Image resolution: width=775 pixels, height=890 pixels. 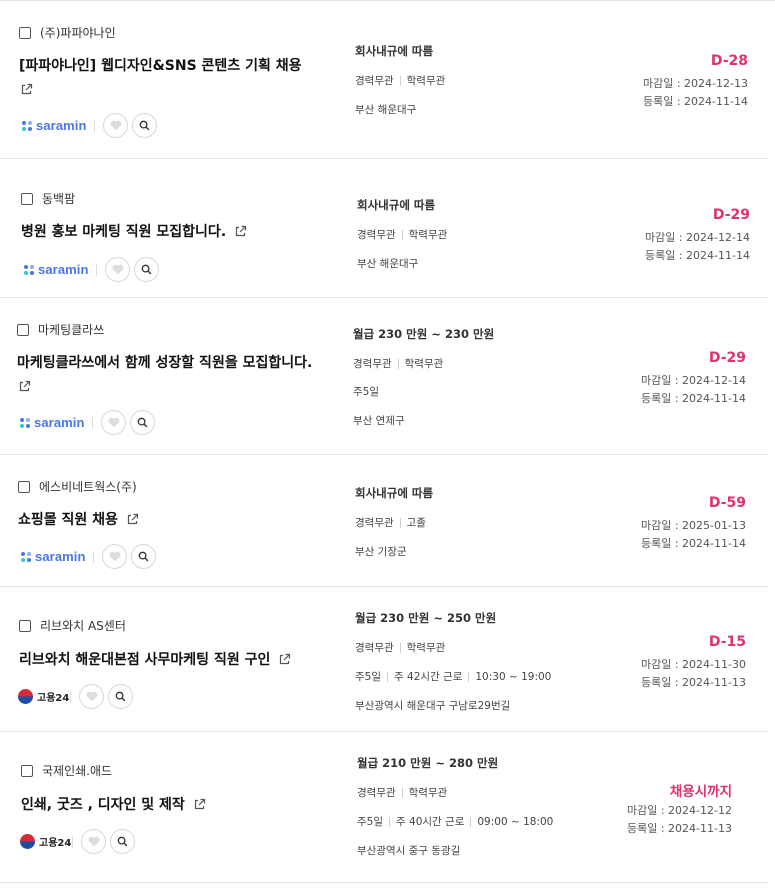 I want to click on company-row: 동백팜, so click(x=48, y=198).